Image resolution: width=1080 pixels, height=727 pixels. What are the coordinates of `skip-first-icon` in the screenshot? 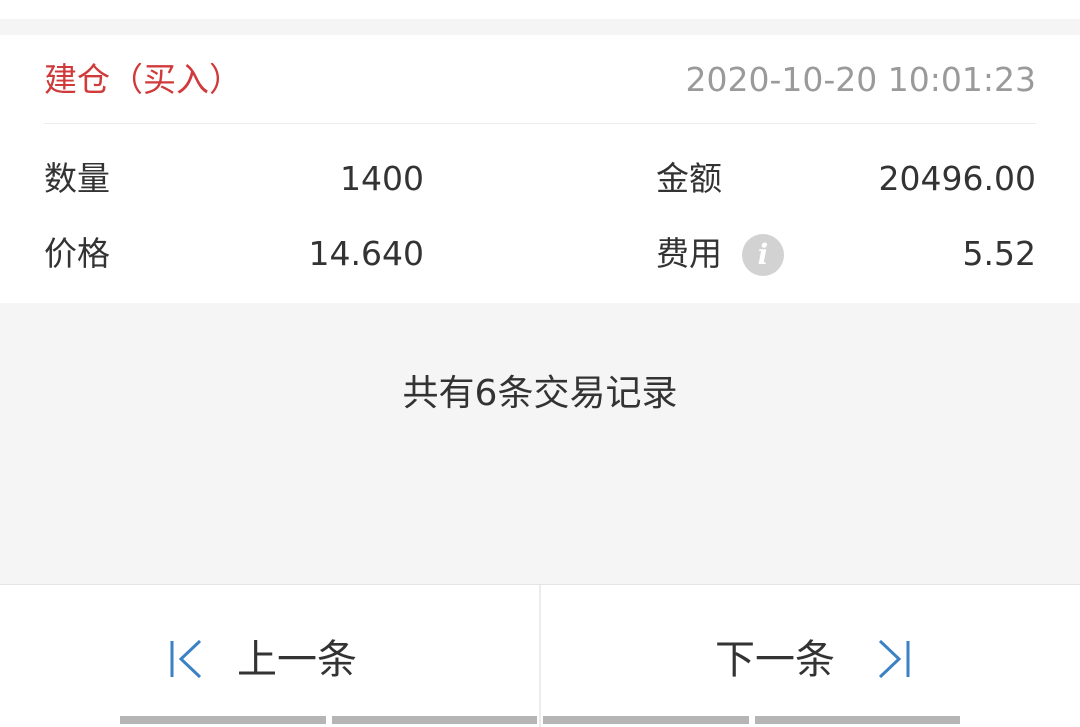 It's located at (186, 659).